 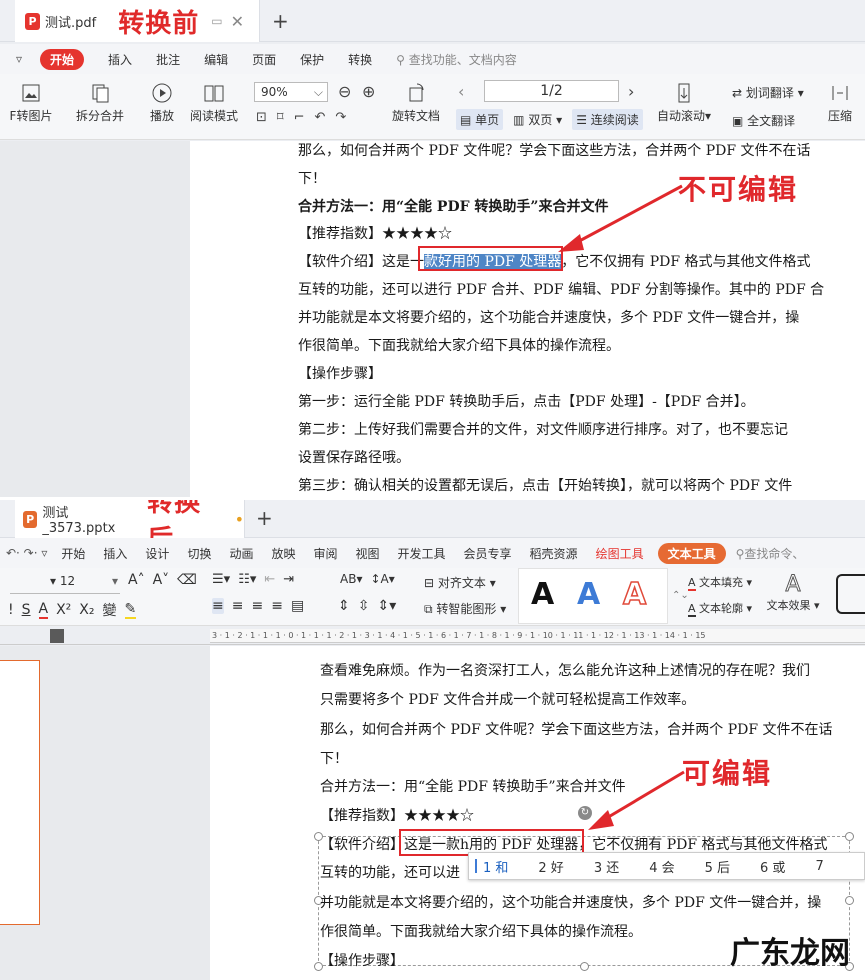 I want to click on word-translate-button: ⇄ 划词翻译 ▾, so click(x=768, y=92).